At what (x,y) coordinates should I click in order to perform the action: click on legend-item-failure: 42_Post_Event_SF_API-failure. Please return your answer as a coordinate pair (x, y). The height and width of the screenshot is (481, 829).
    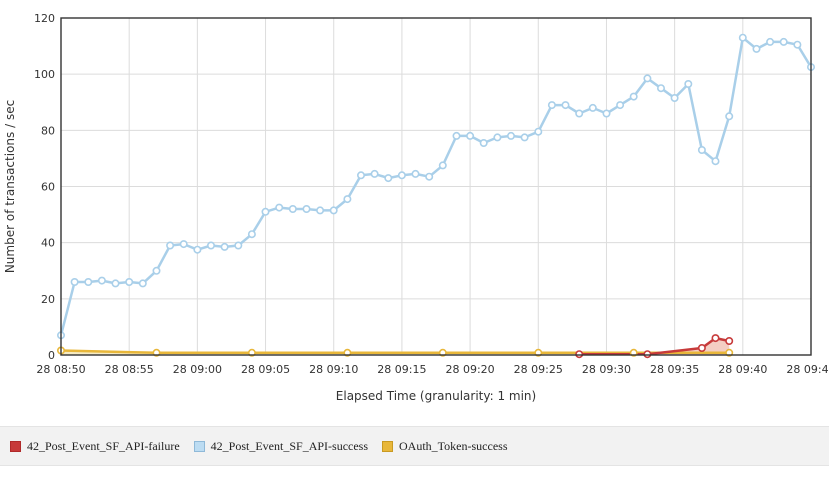
    Looking at the image, I should click on (95, 446).